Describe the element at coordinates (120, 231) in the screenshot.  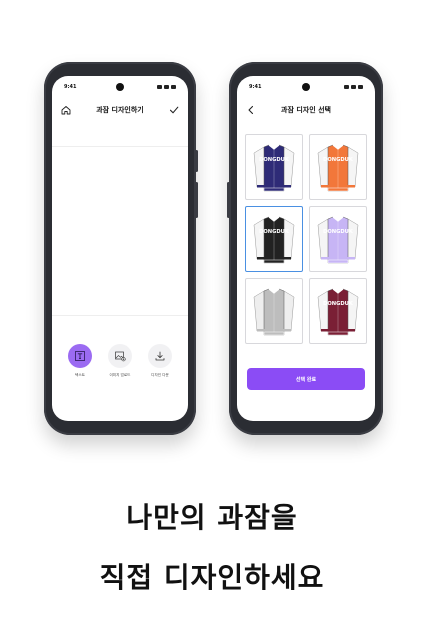
I see `design-canvas` at that location.